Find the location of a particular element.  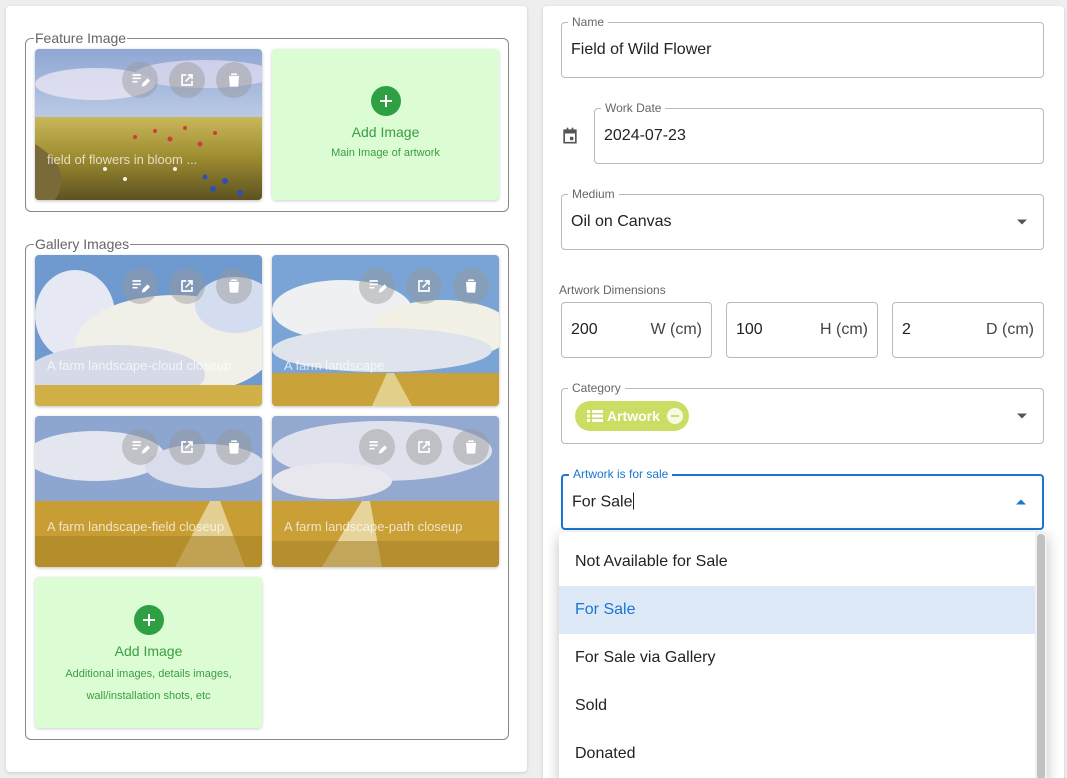

gallery-image-caption: A farm landscape-path closeup is located at coordinates (373, 526).